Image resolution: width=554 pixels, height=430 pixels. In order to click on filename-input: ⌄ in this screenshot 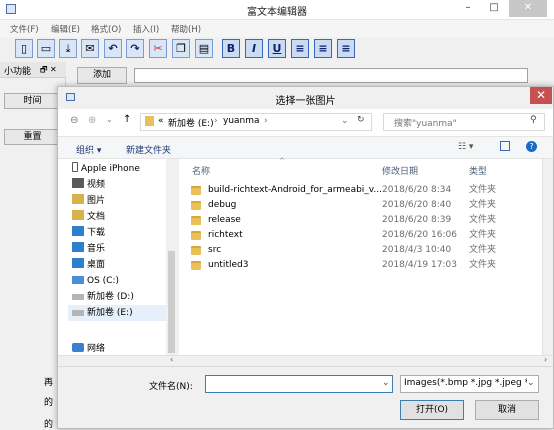, I will do `click(299, 384)`.